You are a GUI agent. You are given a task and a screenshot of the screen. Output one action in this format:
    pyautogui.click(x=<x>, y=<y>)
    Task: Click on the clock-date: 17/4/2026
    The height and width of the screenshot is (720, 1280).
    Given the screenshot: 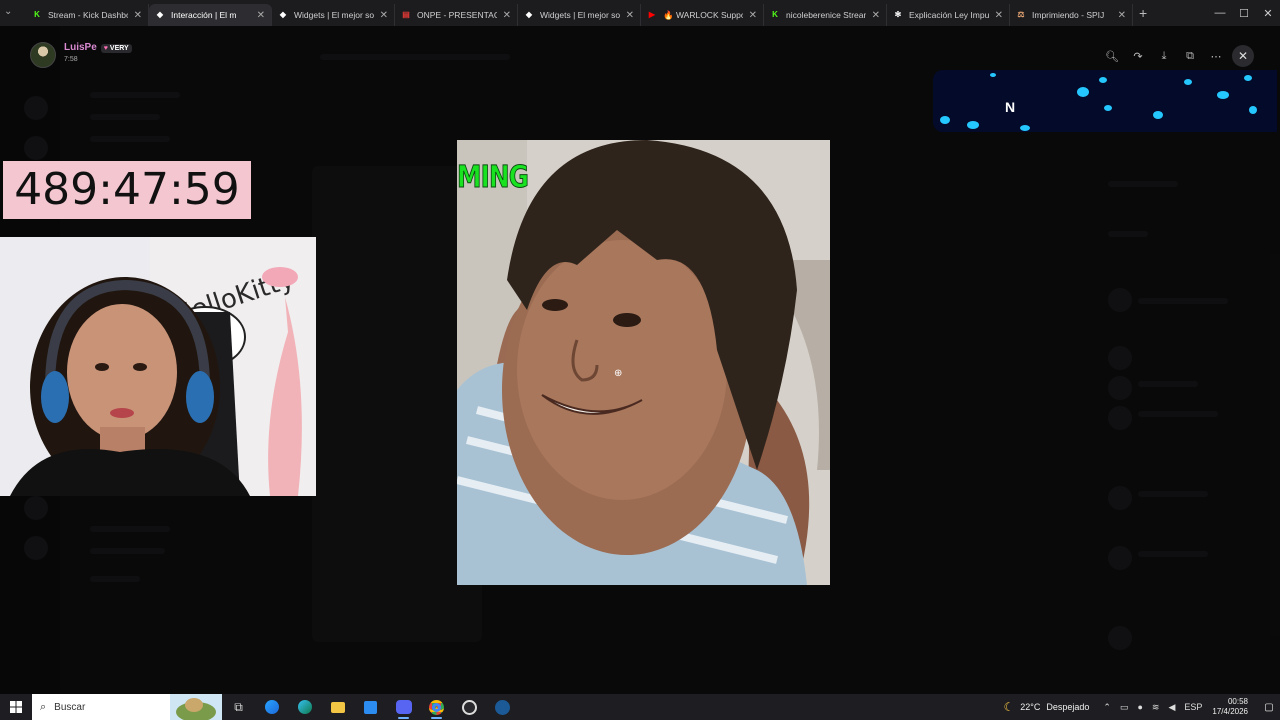 What is the action you would take?
    pyautogui.click(x=1230, y=711)
    